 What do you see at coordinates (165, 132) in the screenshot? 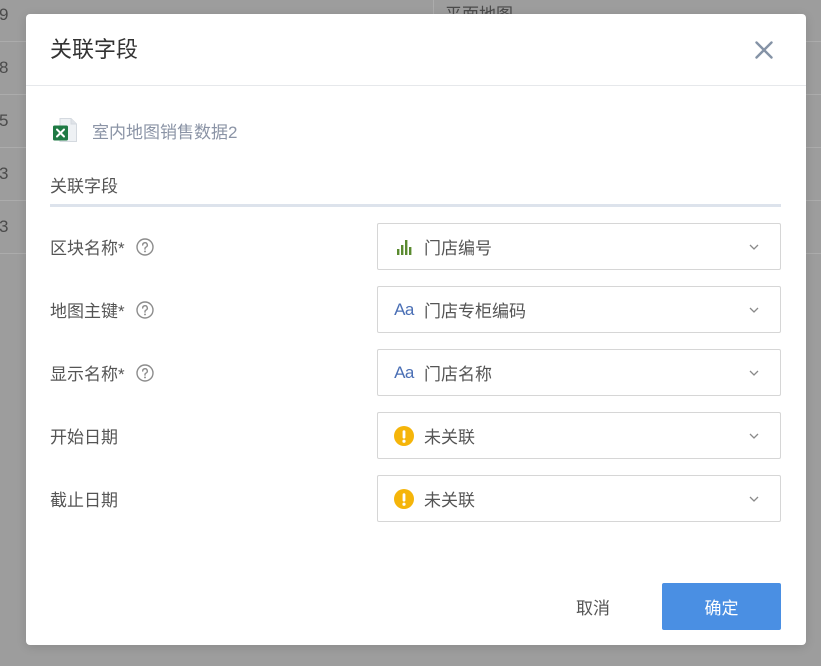
I see `data-source-name: 室内地图销售数据2` at bounding box center [165, 132].